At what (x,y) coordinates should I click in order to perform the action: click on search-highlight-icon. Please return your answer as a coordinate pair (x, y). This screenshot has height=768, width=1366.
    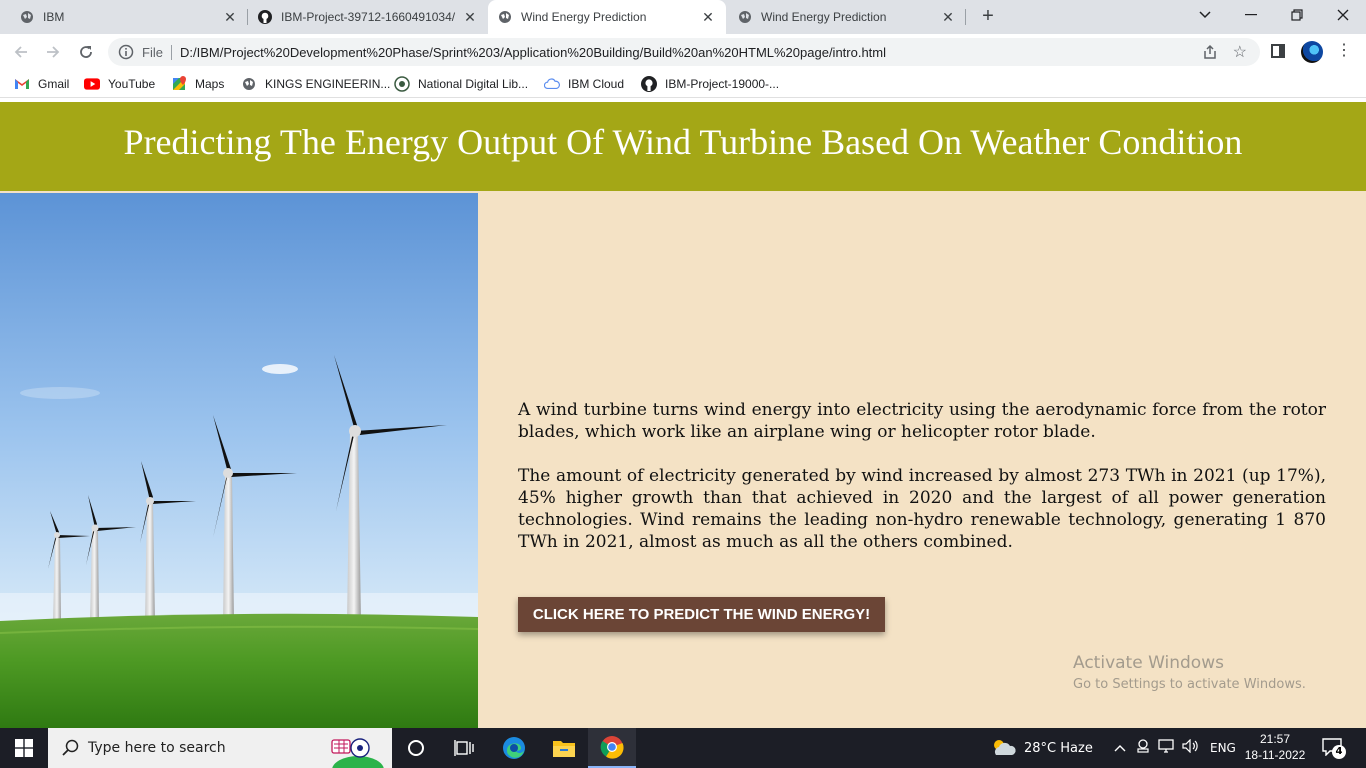
    Looking at the image, I should click on (358, 752).